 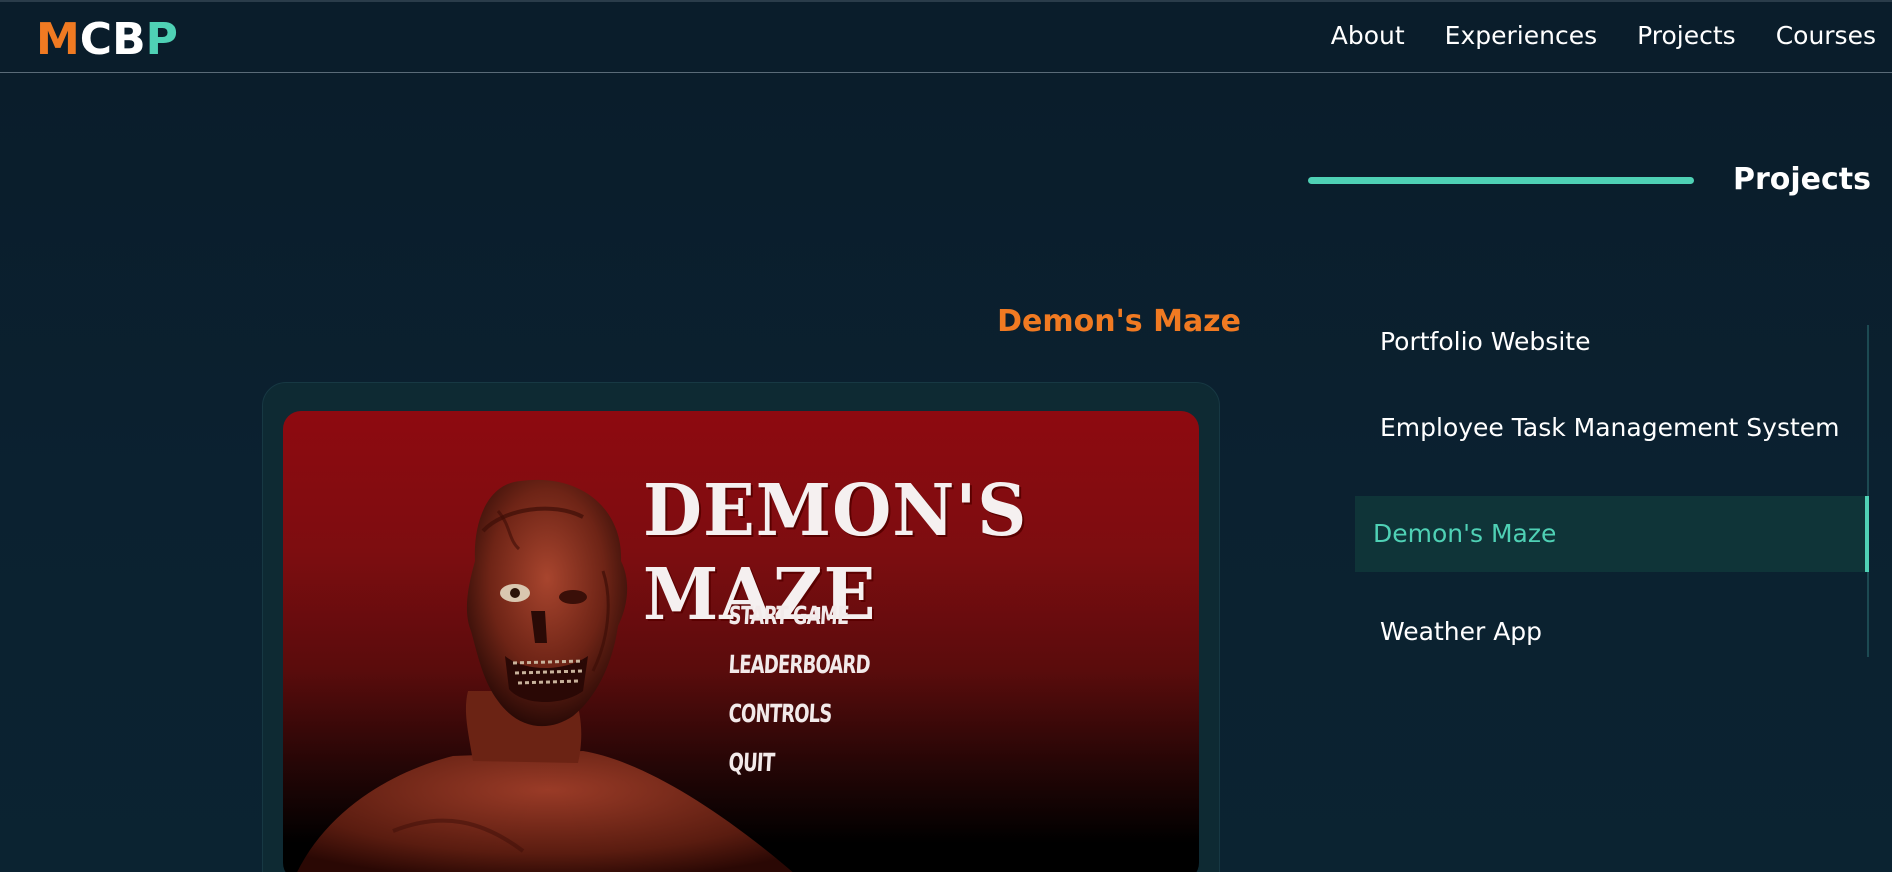 What do you see at coordinates (161, 39) in the screenshot?
I see `logo-letter-p: P` at bounding box center [161, 39].